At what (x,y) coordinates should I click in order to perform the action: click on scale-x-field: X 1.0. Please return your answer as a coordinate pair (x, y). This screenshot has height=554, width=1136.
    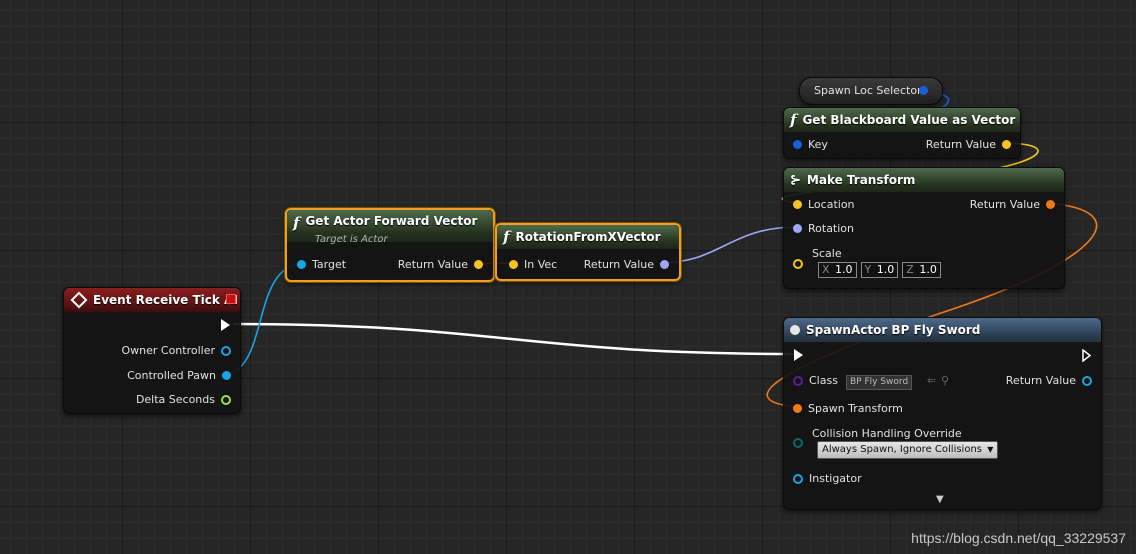
    Looking at the image, I should click on (837, 270).